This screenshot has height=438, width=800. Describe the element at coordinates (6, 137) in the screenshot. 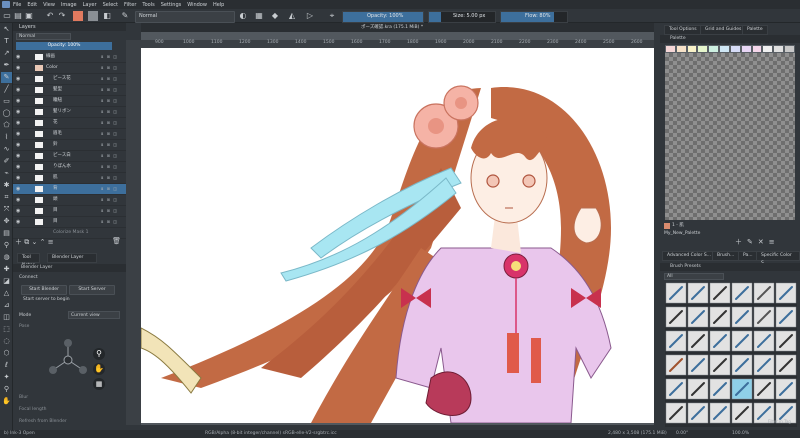

I see `polyline-tool-icon: ⌇` at that location.